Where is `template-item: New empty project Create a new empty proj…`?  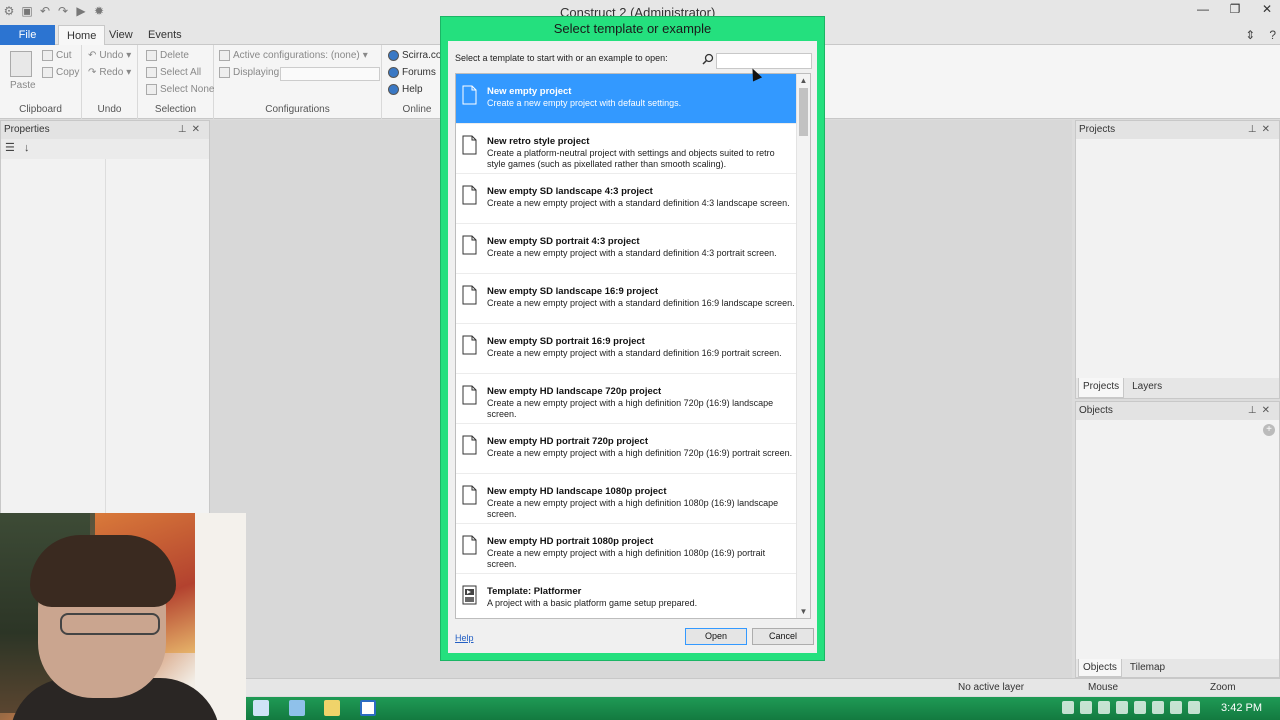 template-item: New empty project Create a new empty proj… is located at coordinates (626, 99).